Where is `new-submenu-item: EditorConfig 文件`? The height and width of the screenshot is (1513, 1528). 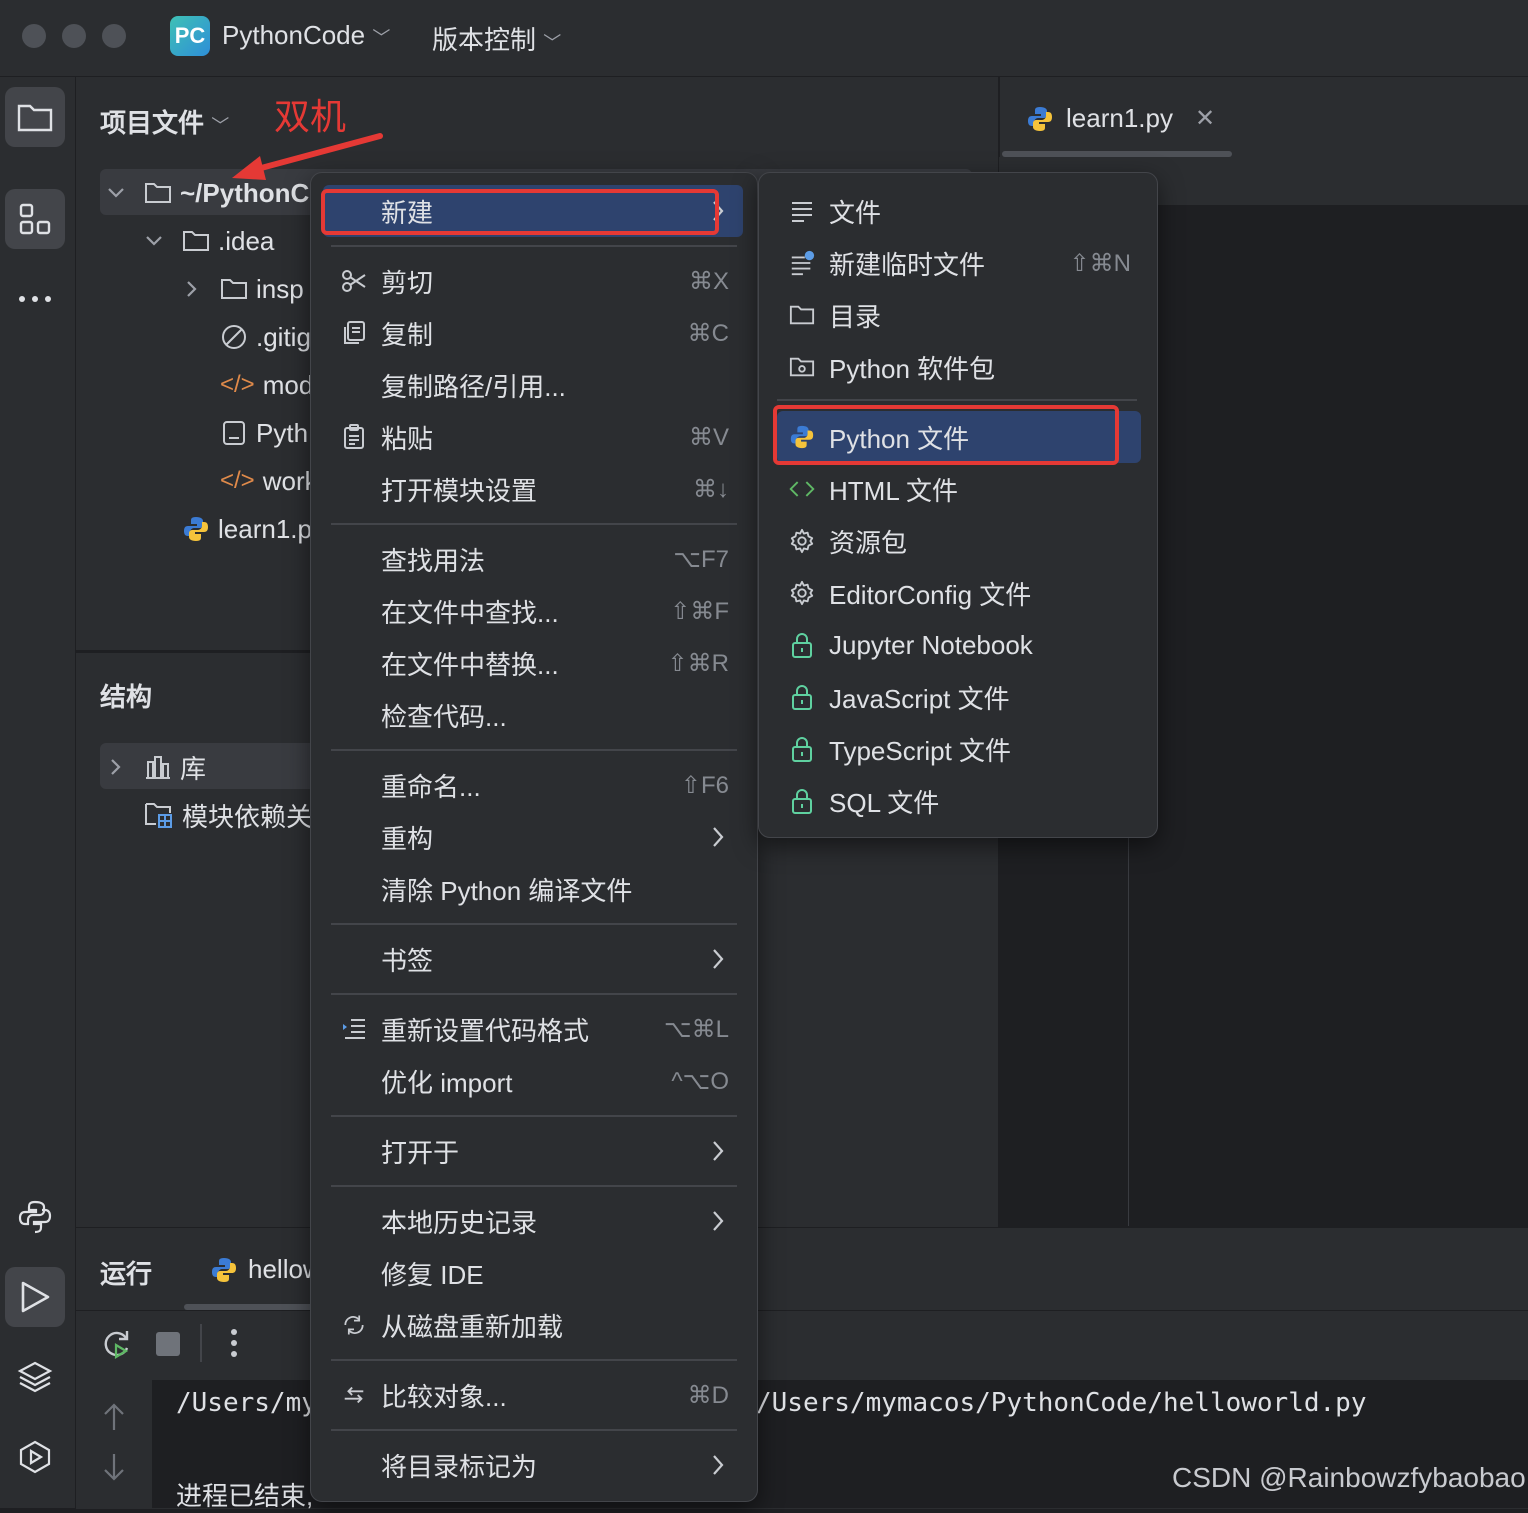
new-submenu-item: EditorConfig 文件 is located at coordinates (959, 593).